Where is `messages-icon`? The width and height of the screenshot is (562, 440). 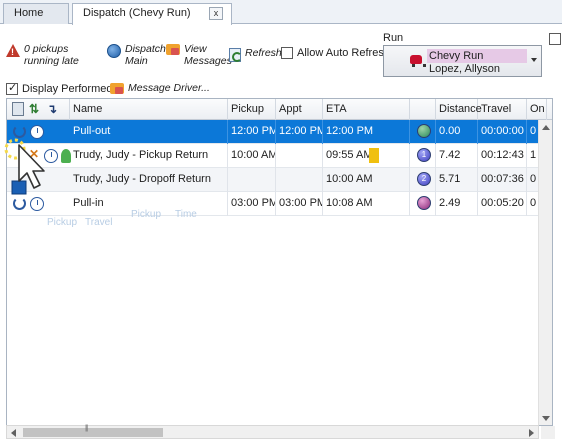
messages-icon is located at coordinates (173, 49).